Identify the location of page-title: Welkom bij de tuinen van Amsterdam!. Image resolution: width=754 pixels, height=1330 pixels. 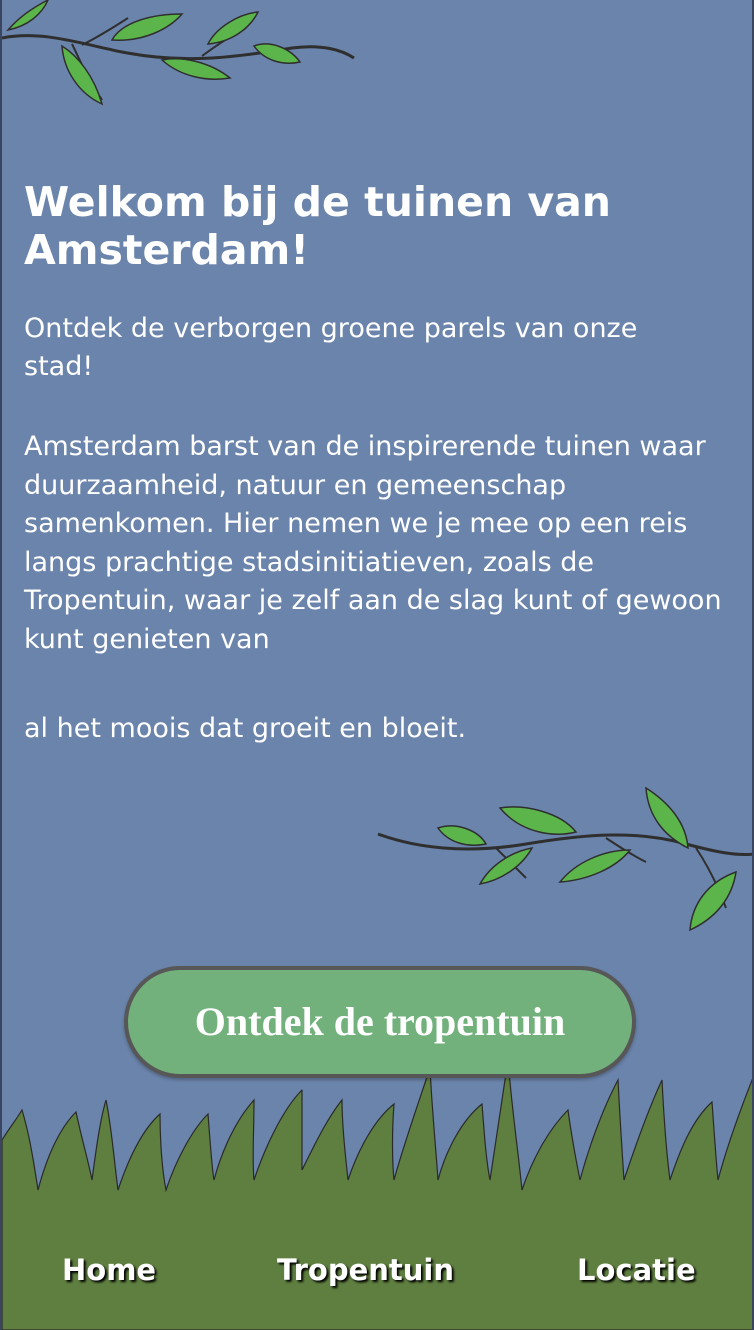
(317, 226).